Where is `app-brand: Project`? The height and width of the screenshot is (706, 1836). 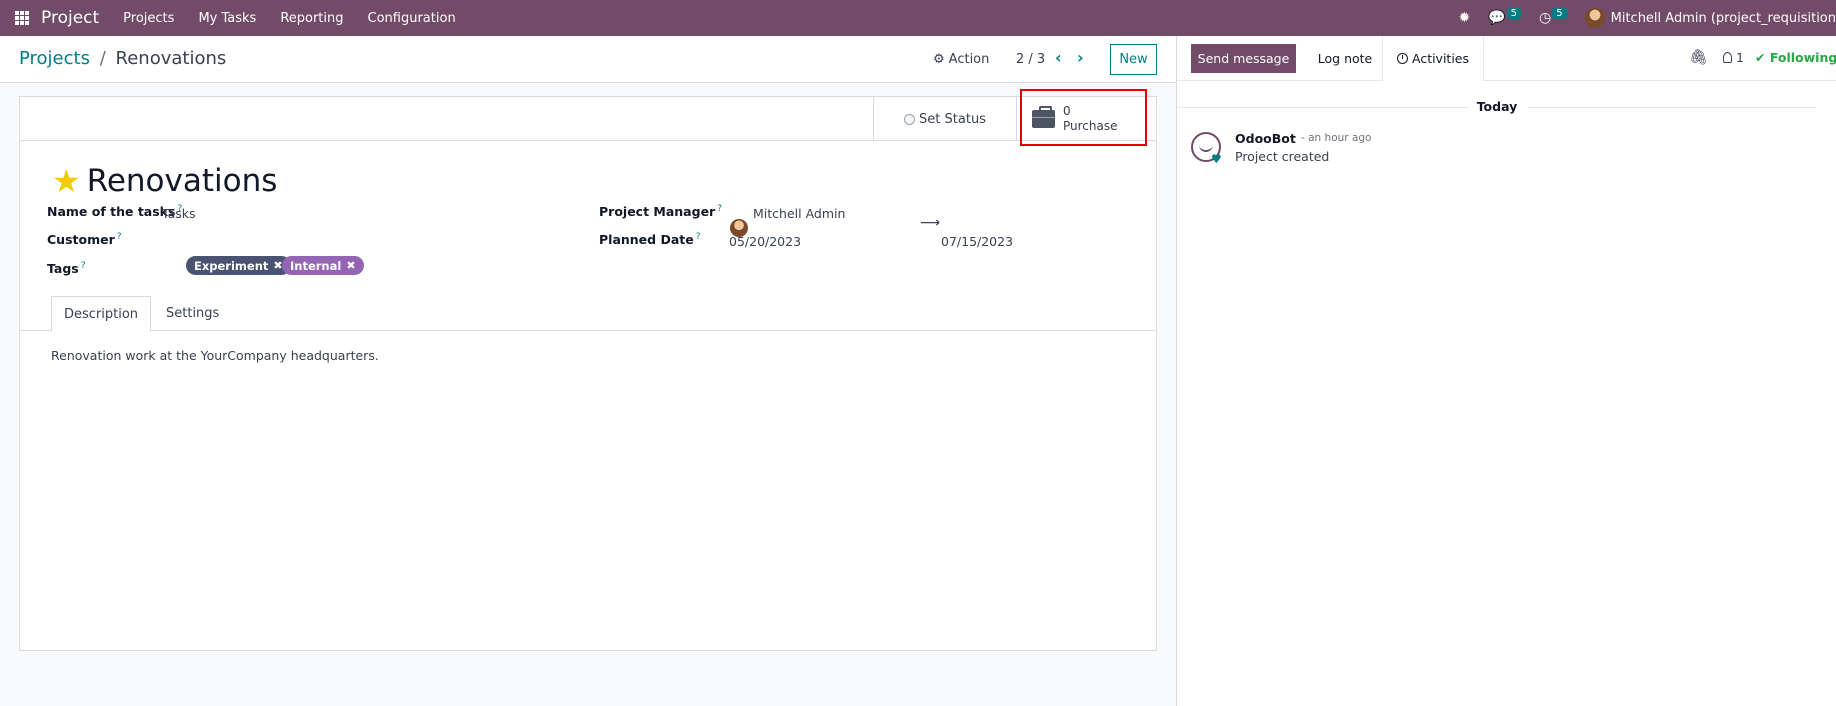 app-brand: Project is located at coordinates (70, 18).